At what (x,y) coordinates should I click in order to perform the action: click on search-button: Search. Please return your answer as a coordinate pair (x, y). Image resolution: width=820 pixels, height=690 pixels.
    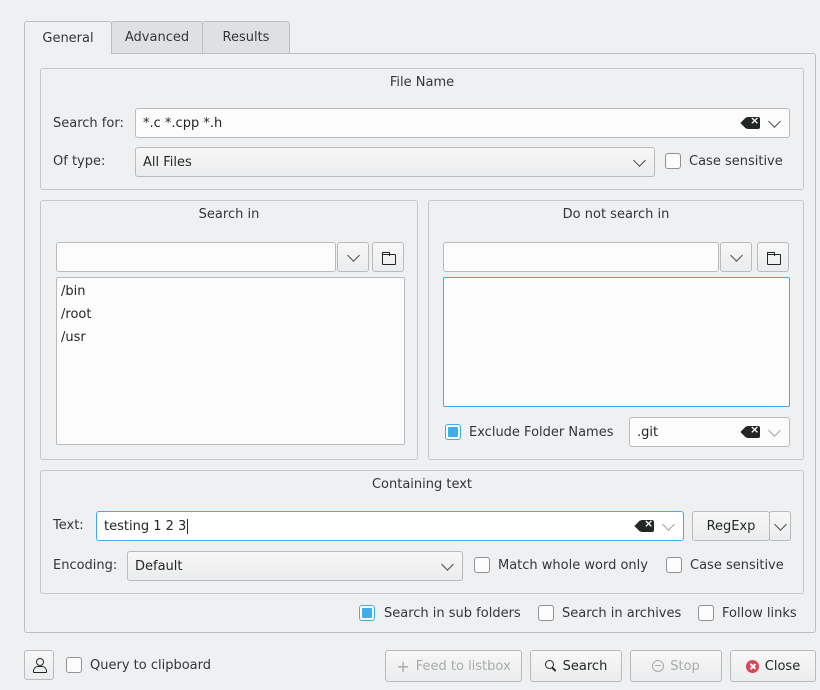
    Looking at the image, I should click on (576, 666).